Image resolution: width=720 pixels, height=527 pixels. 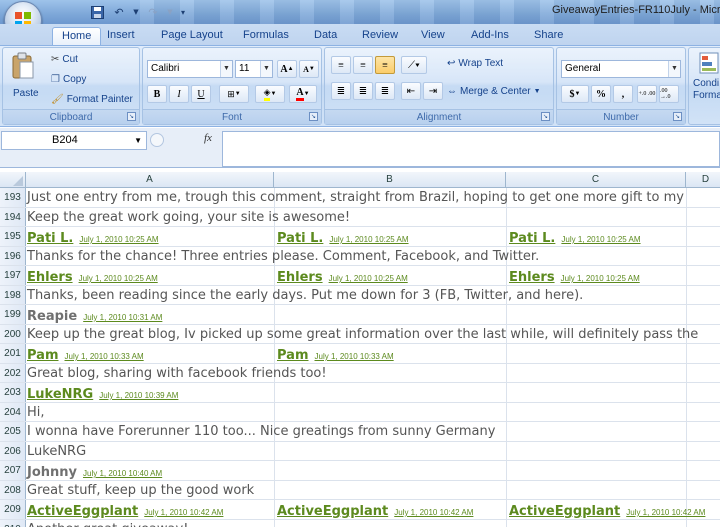 What do you see at coordinates (309, 69) in the screenshot?
I see `shrink-font-button: A ▼` at bounding box center [309, 69].